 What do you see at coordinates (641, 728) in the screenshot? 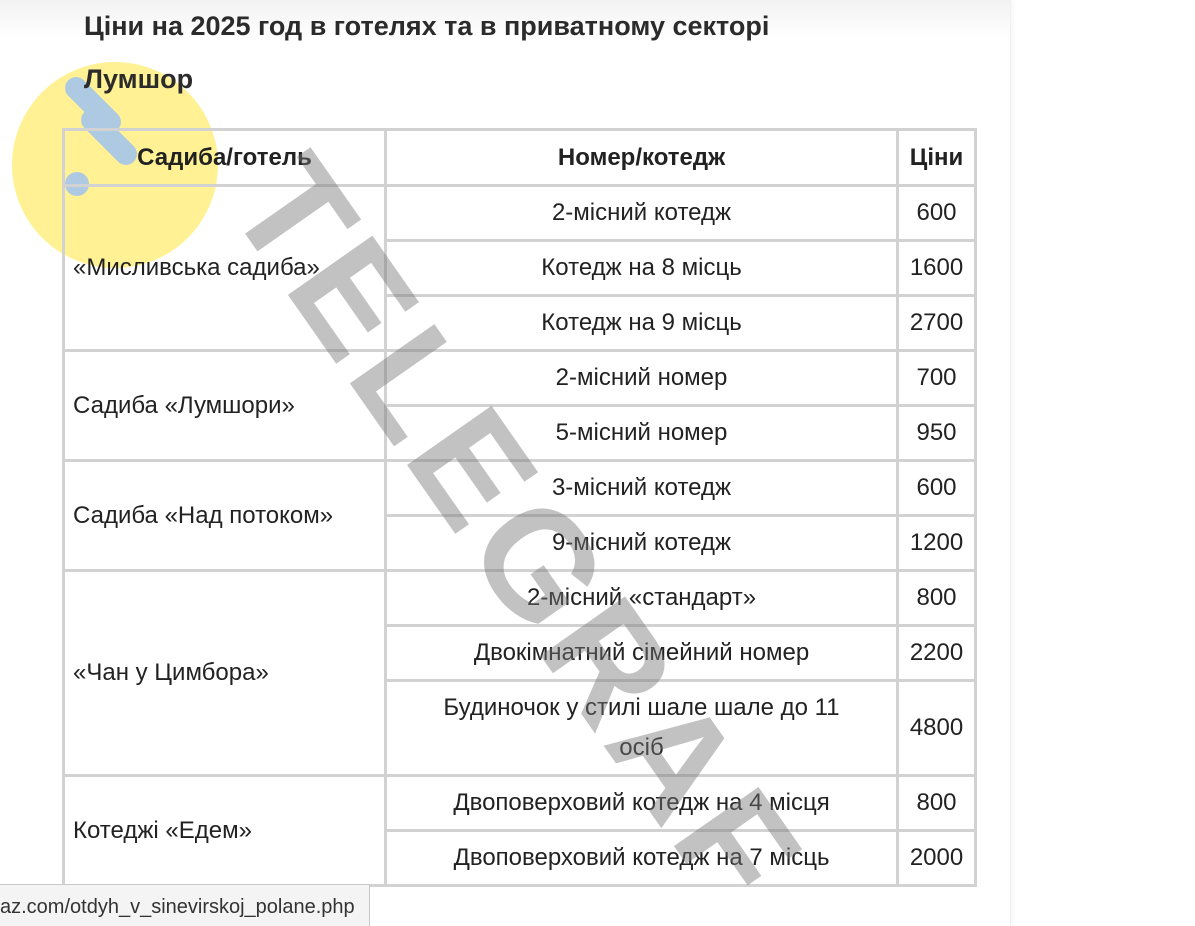
I see `room-cell: Будиночок у стилі шале шале до 11 осіб` at bounding box center [641, 728].